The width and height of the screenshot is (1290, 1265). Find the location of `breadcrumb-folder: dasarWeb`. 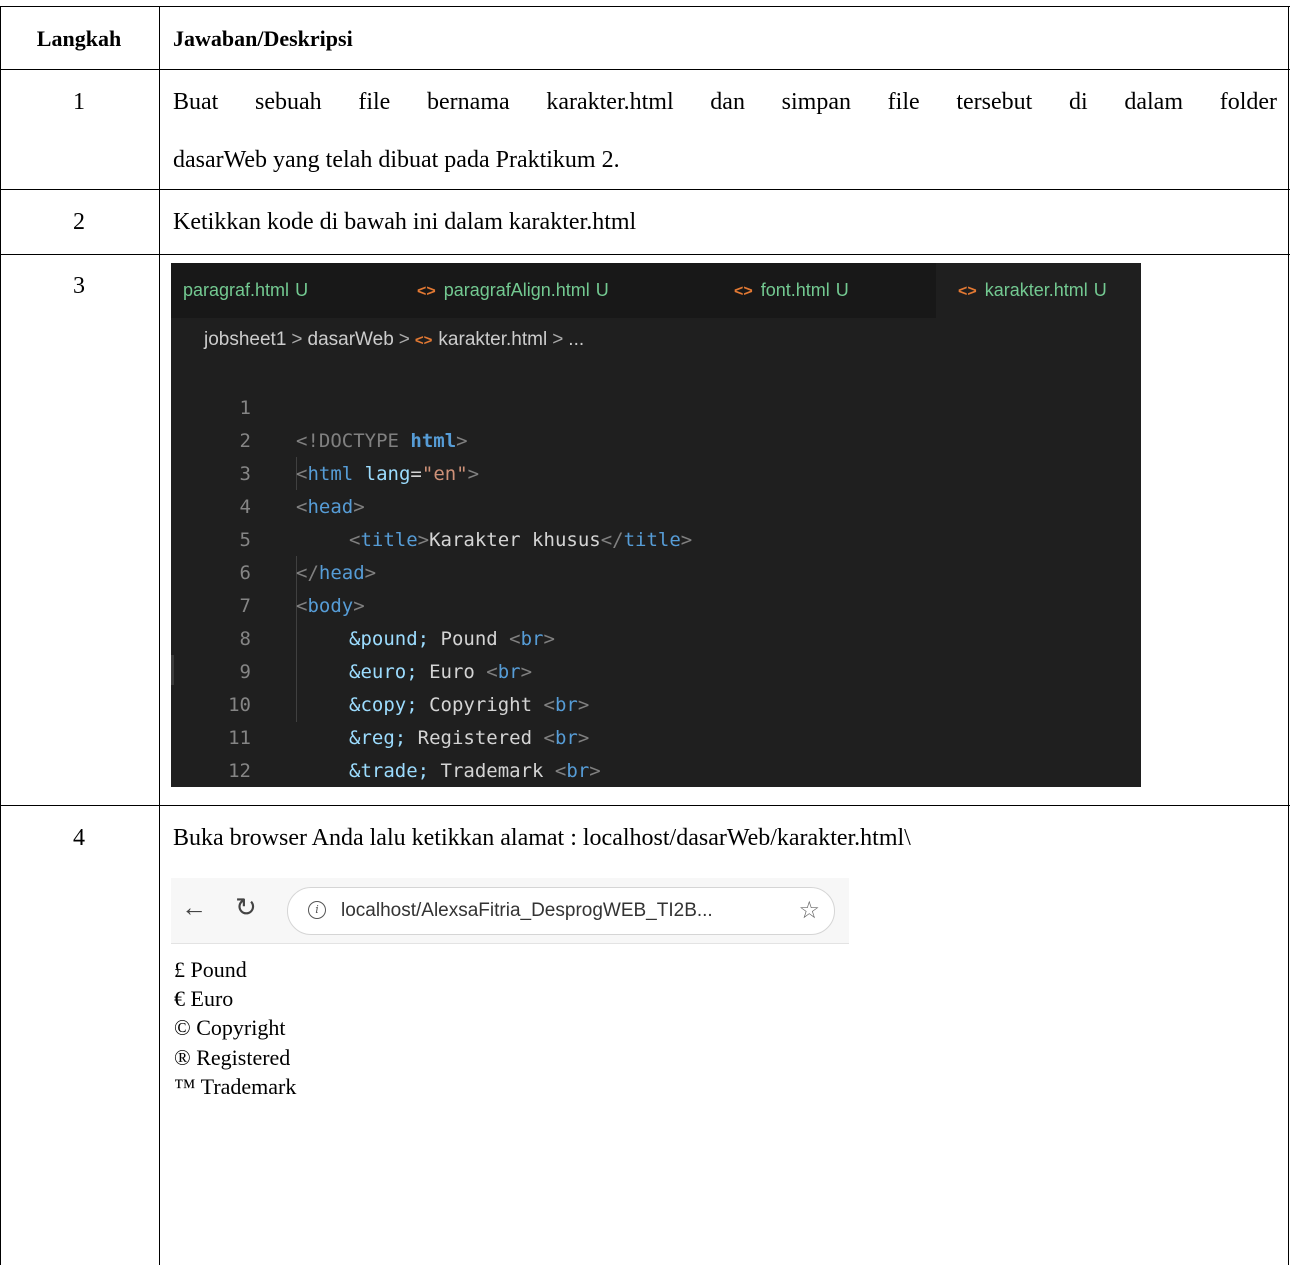

breadcrumb-folder: dasarWeb is located at coordinates (351, 339).